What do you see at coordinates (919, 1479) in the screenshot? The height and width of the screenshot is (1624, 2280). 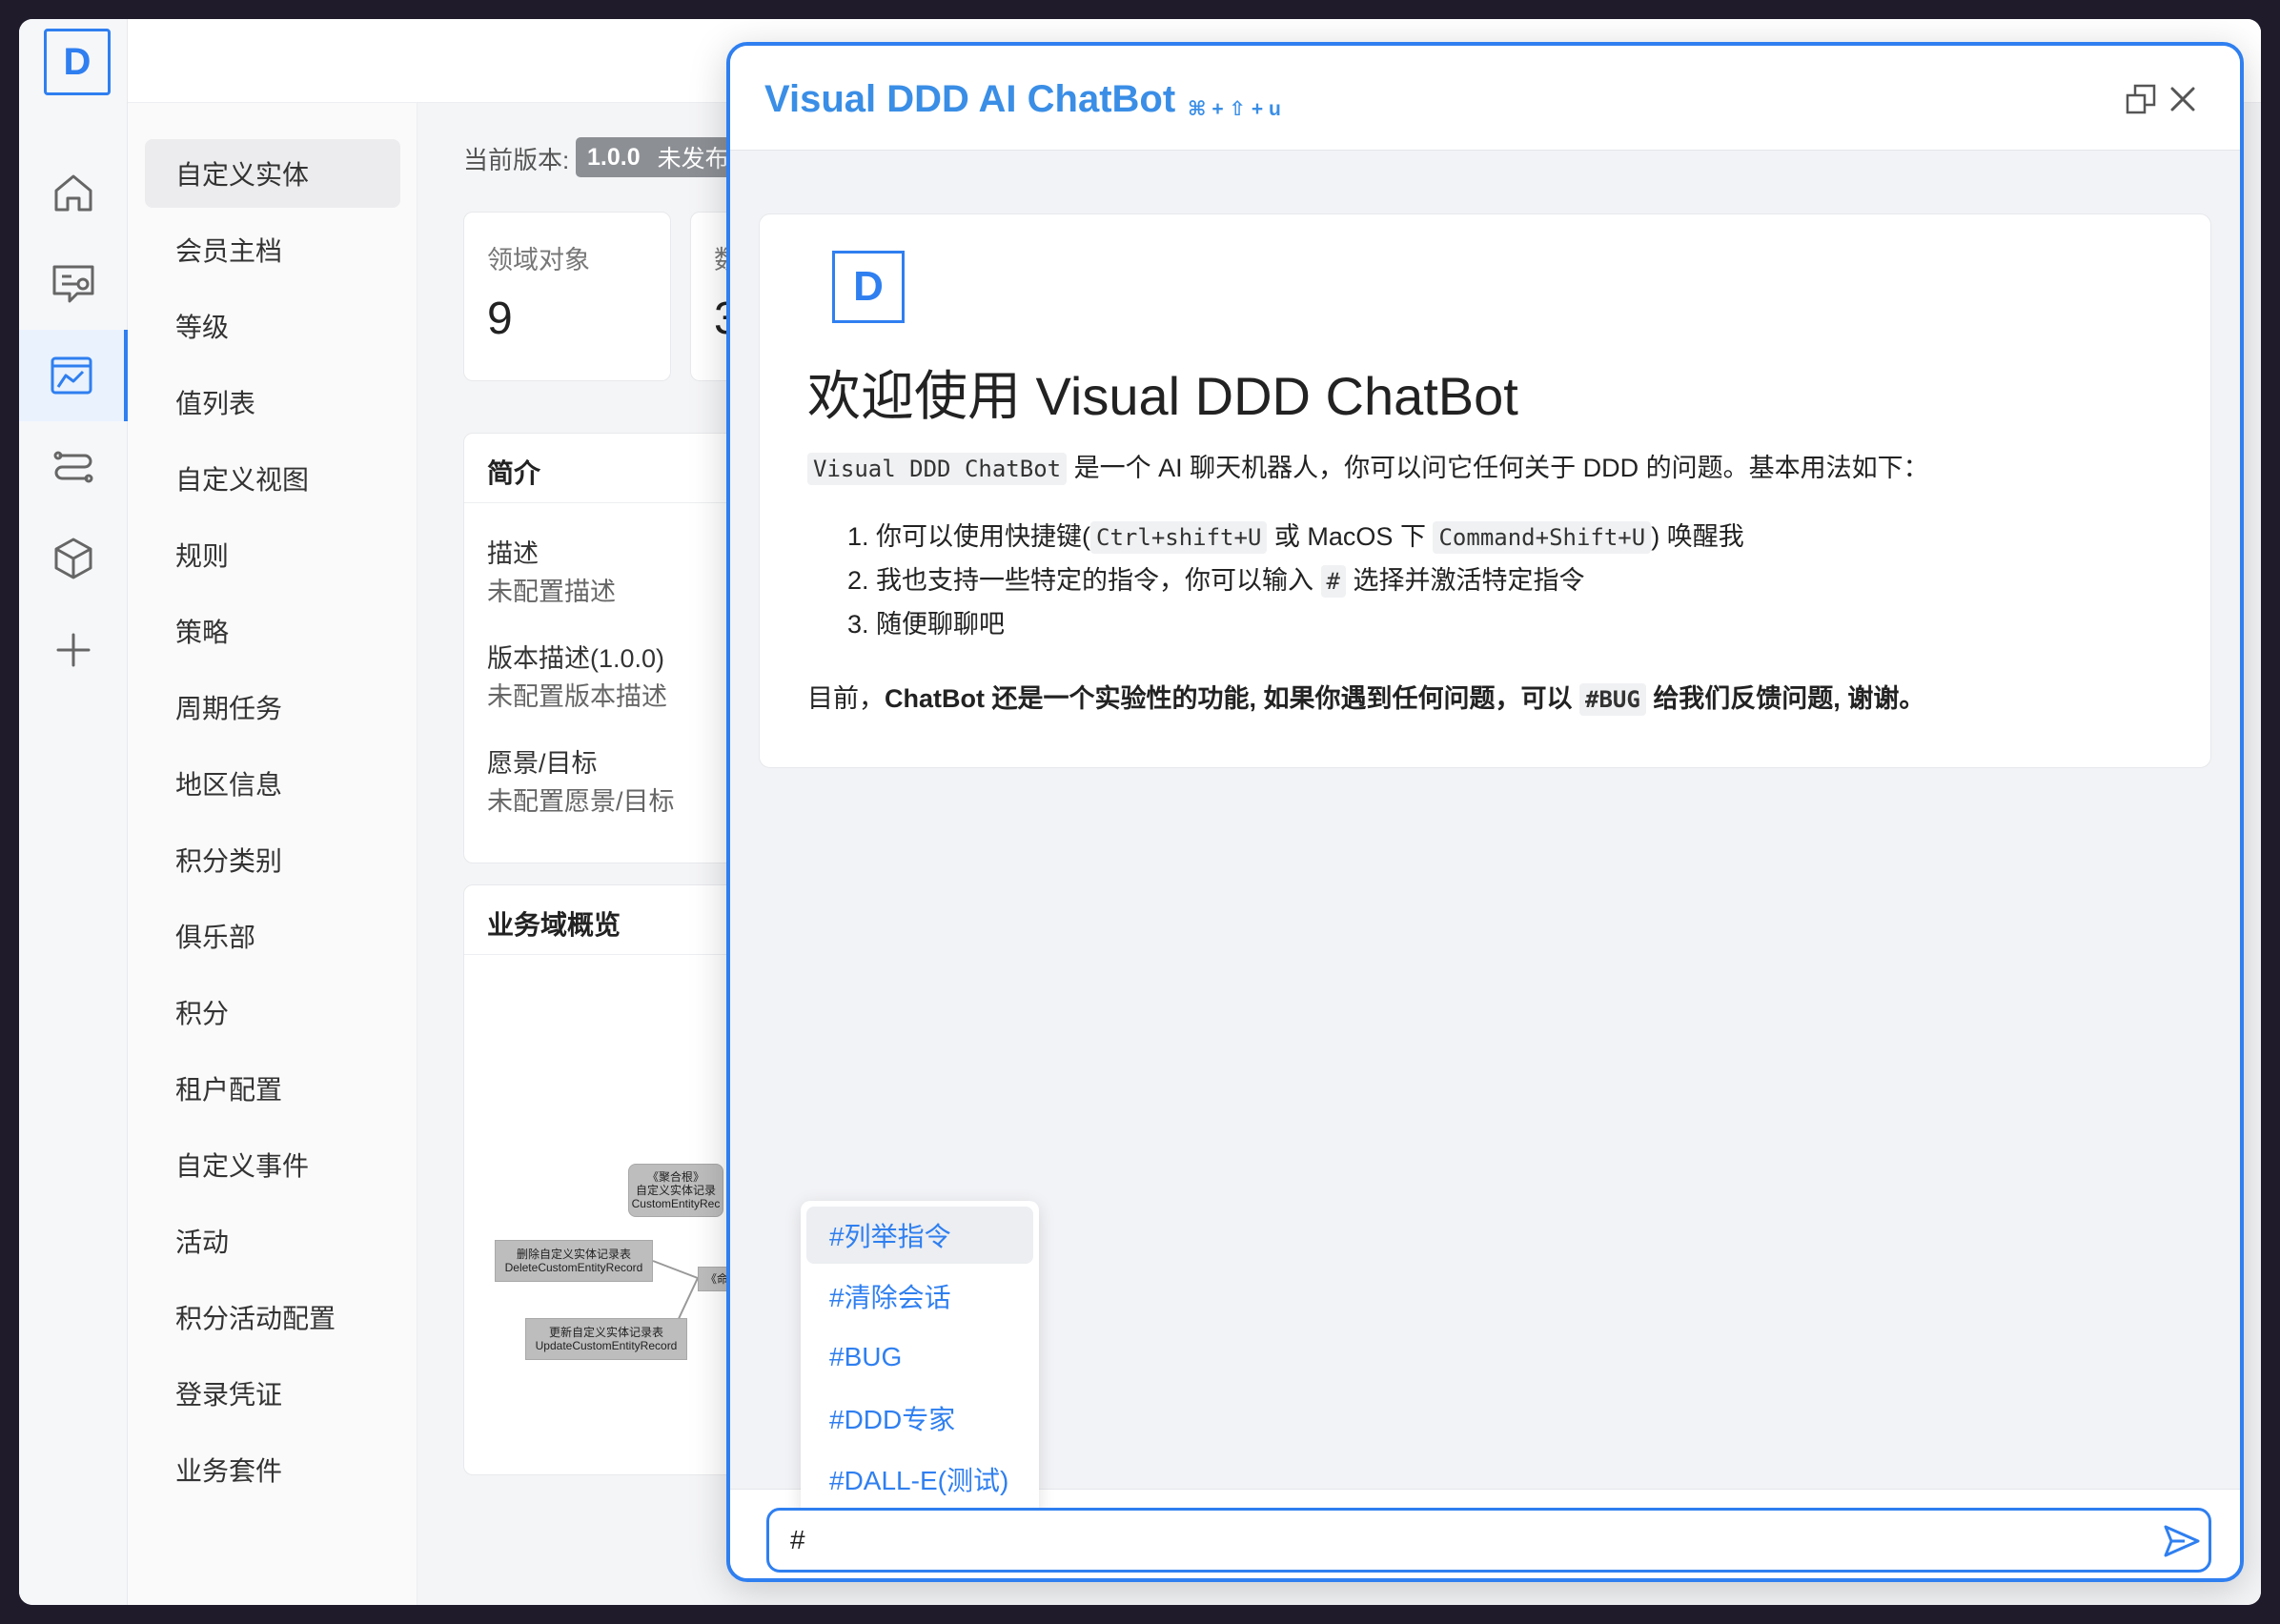 I see `command-dall-e: #DALL-E(测试)` at bounding box center [919, 1479].